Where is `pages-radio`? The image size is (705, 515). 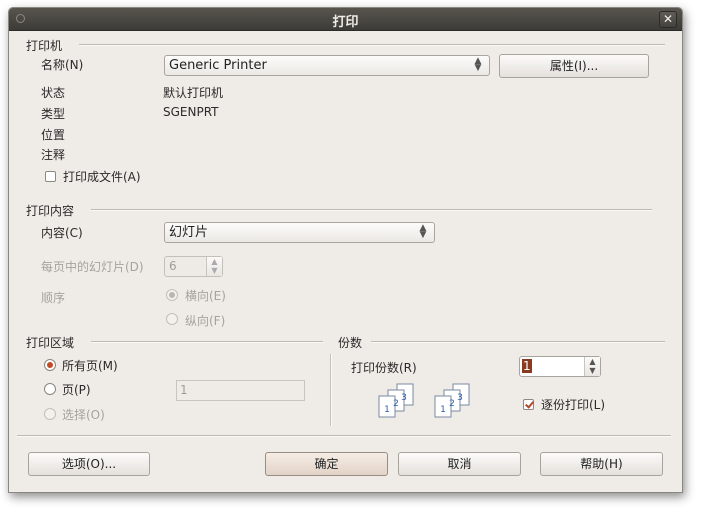 pages-radio is located at coordinates (50, 389).